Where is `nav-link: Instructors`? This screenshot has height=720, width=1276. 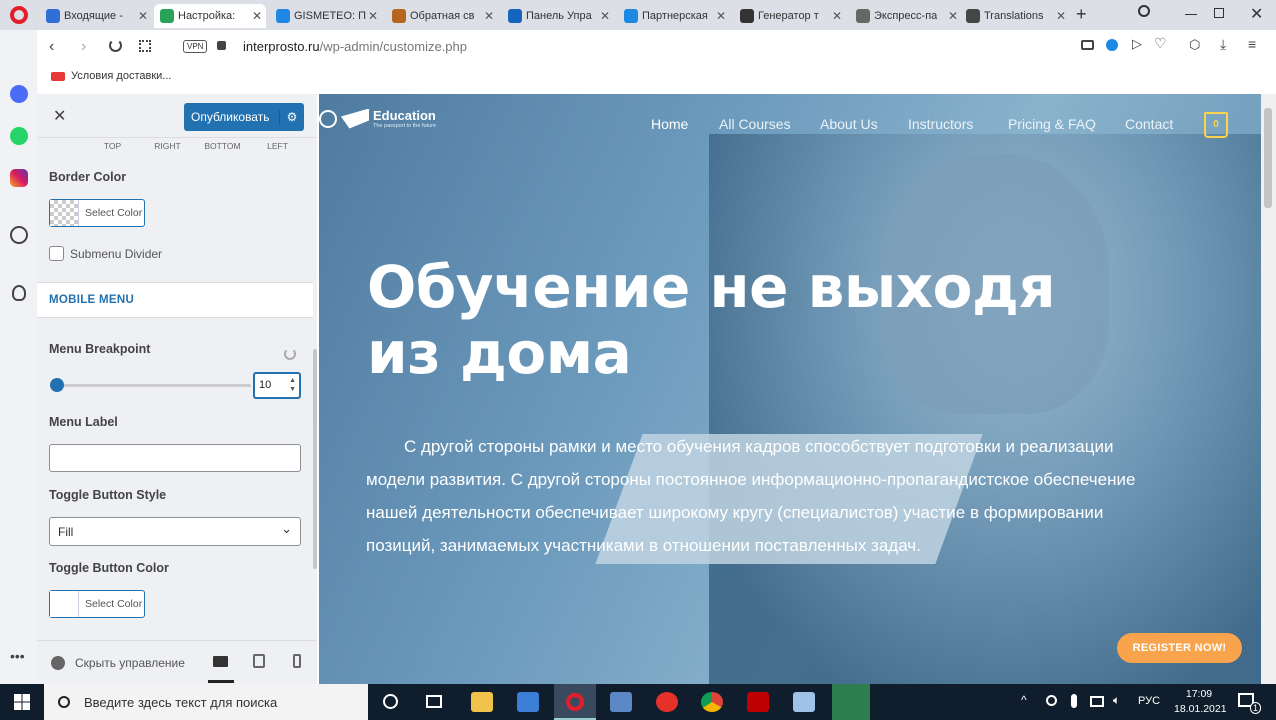 nav-link: Instructors is located at coordinates (940, 124).